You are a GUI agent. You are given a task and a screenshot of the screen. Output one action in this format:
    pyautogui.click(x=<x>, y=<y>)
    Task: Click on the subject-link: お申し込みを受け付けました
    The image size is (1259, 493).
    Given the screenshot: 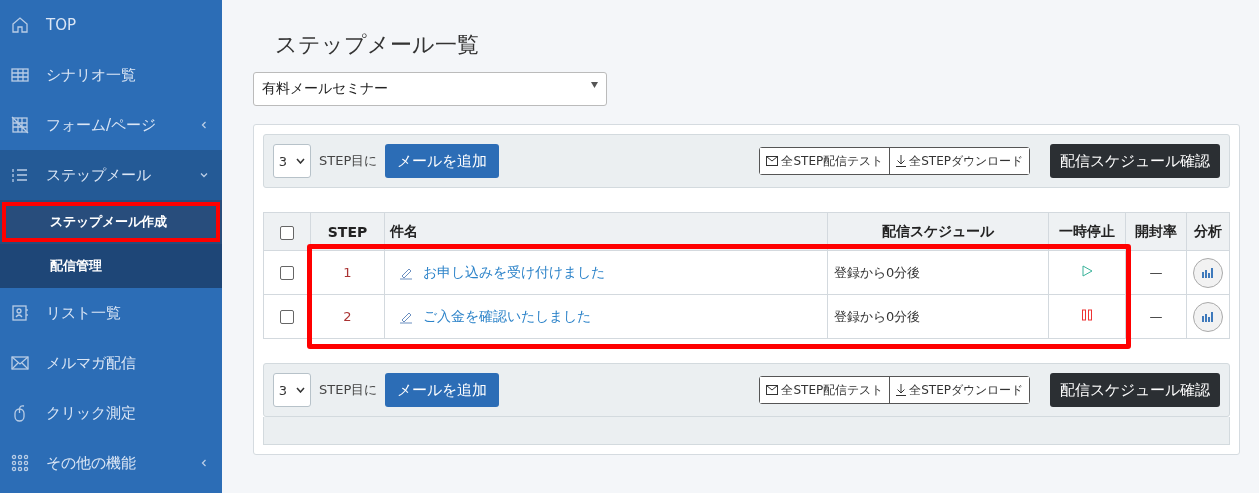 What is the action you would take?
    pyautogui.click(x=514, y=272)
    